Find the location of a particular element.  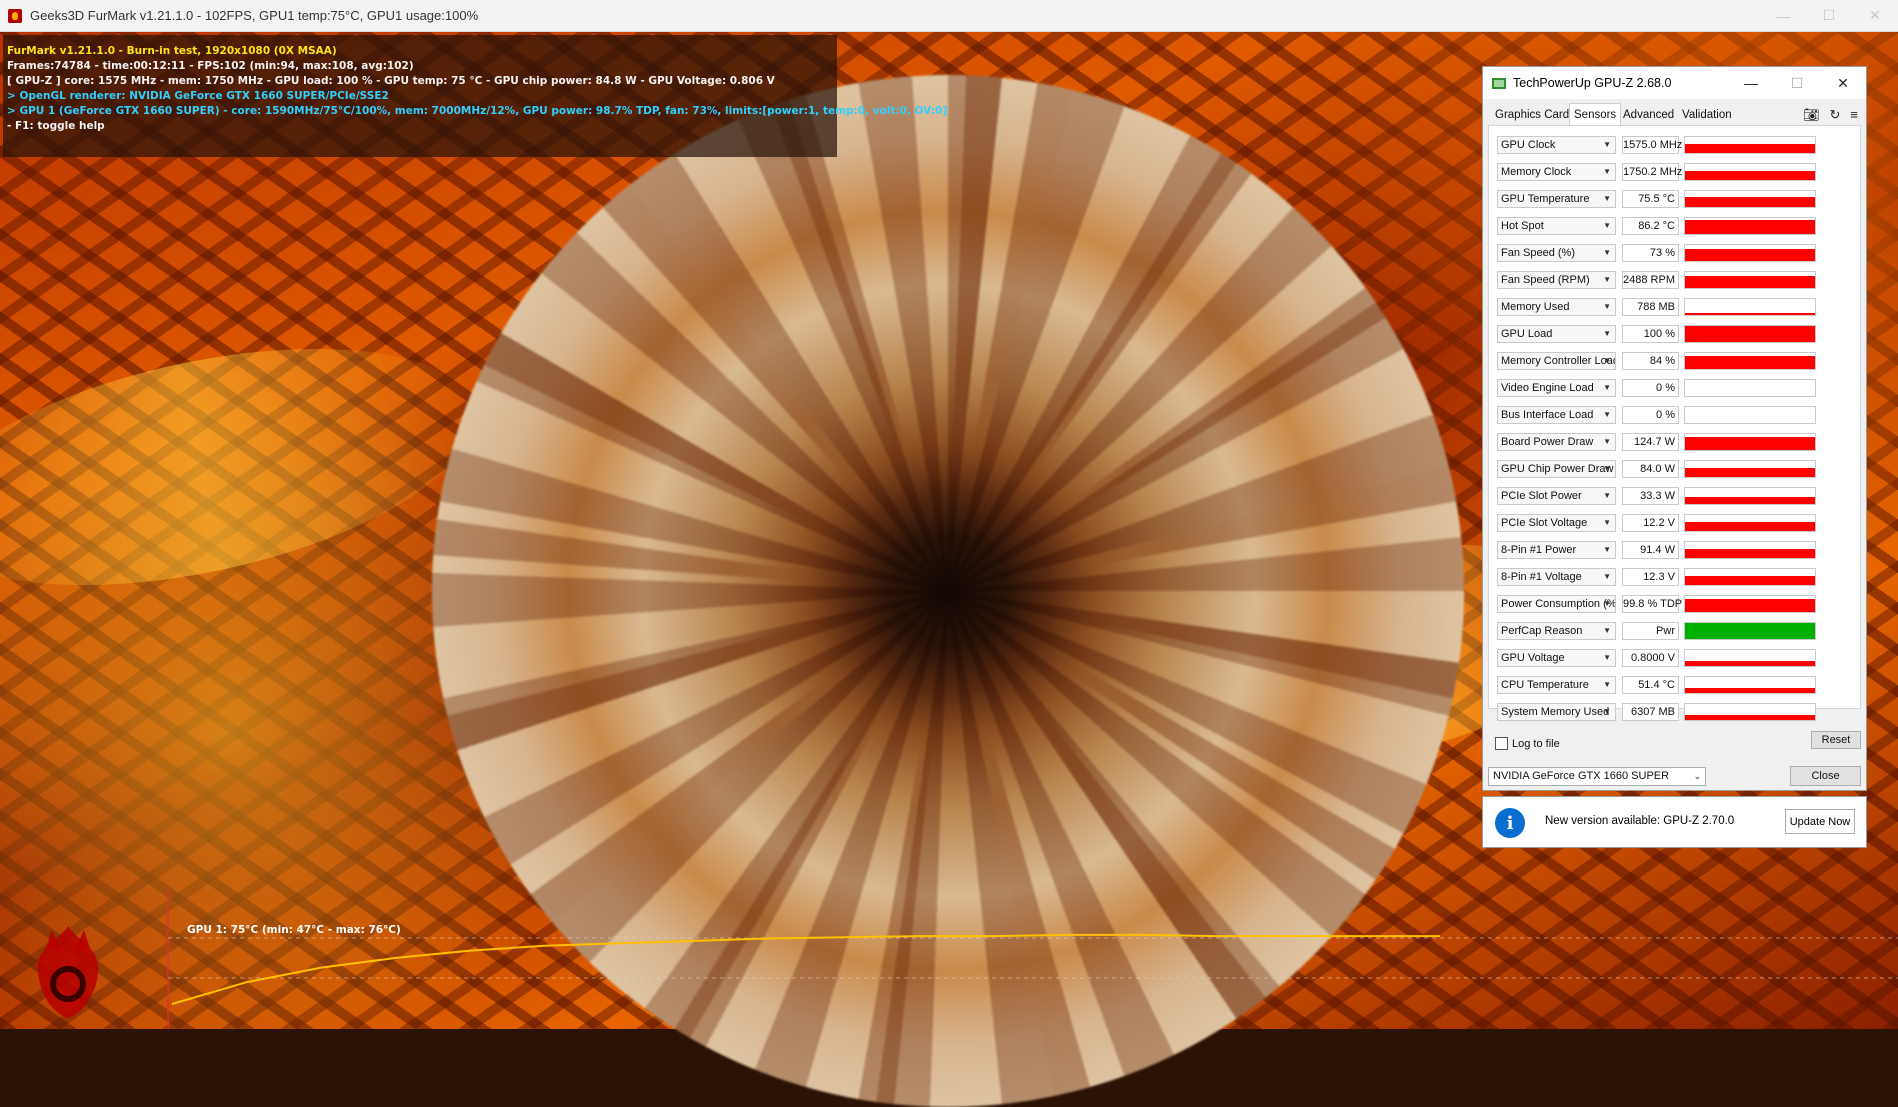

sensor-value: 75.5 °C is located at coordinates (1650, 199).